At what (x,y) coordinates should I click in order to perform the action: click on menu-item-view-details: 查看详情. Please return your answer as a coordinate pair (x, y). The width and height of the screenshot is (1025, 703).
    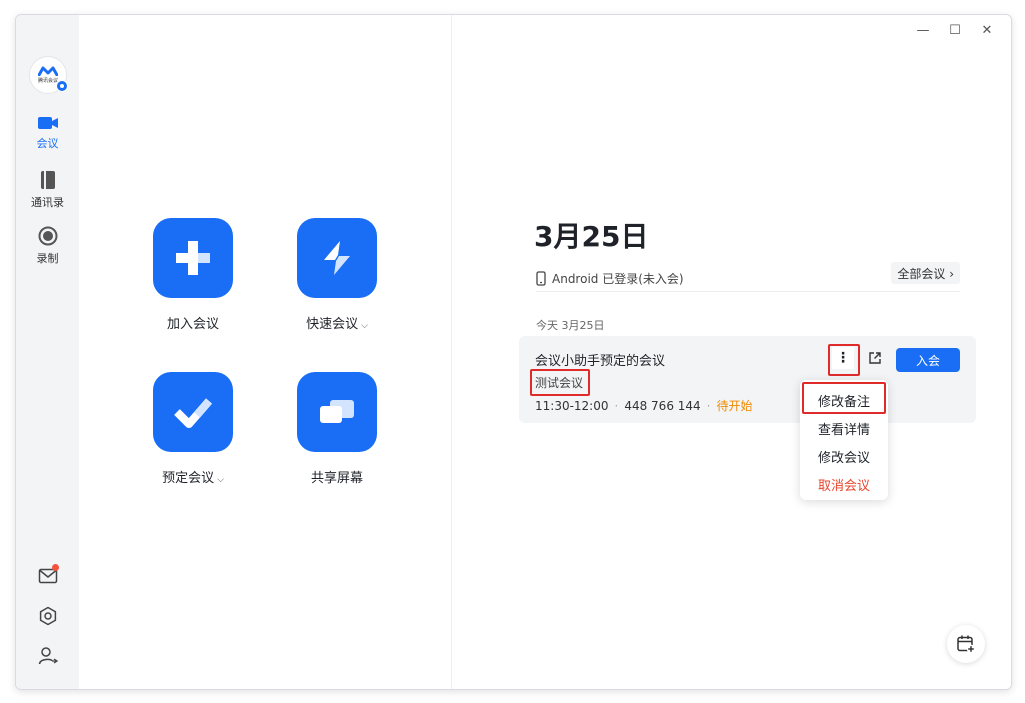
    Looking at the image, I should click on (844, 428).